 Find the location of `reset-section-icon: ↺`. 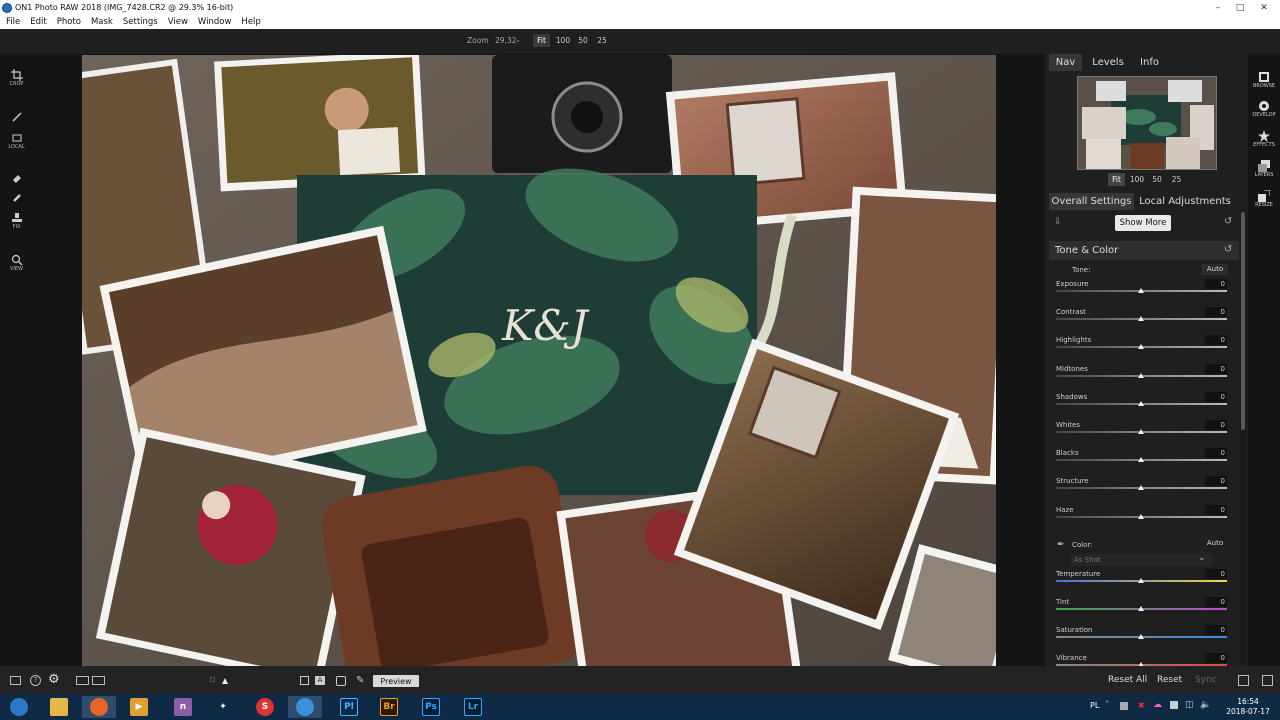

reset-section-icon: ↺ is located at coordinates (1228, 249).